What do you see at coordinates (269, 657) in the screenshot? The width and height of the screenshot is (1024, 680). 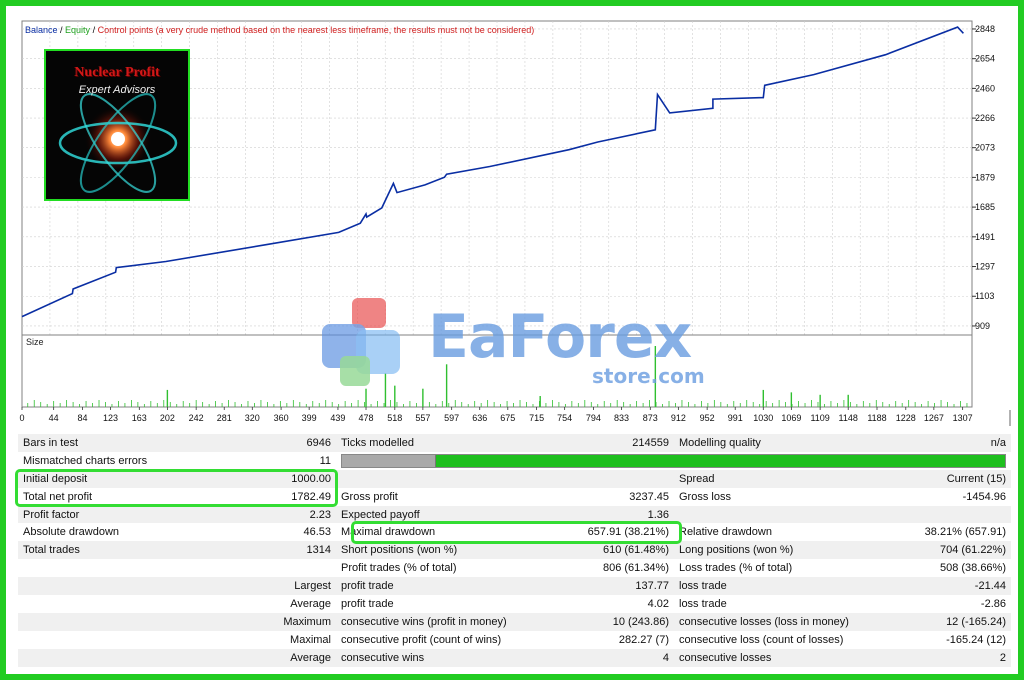 I see `stat-value: Average` at bounding box center [269, 657].